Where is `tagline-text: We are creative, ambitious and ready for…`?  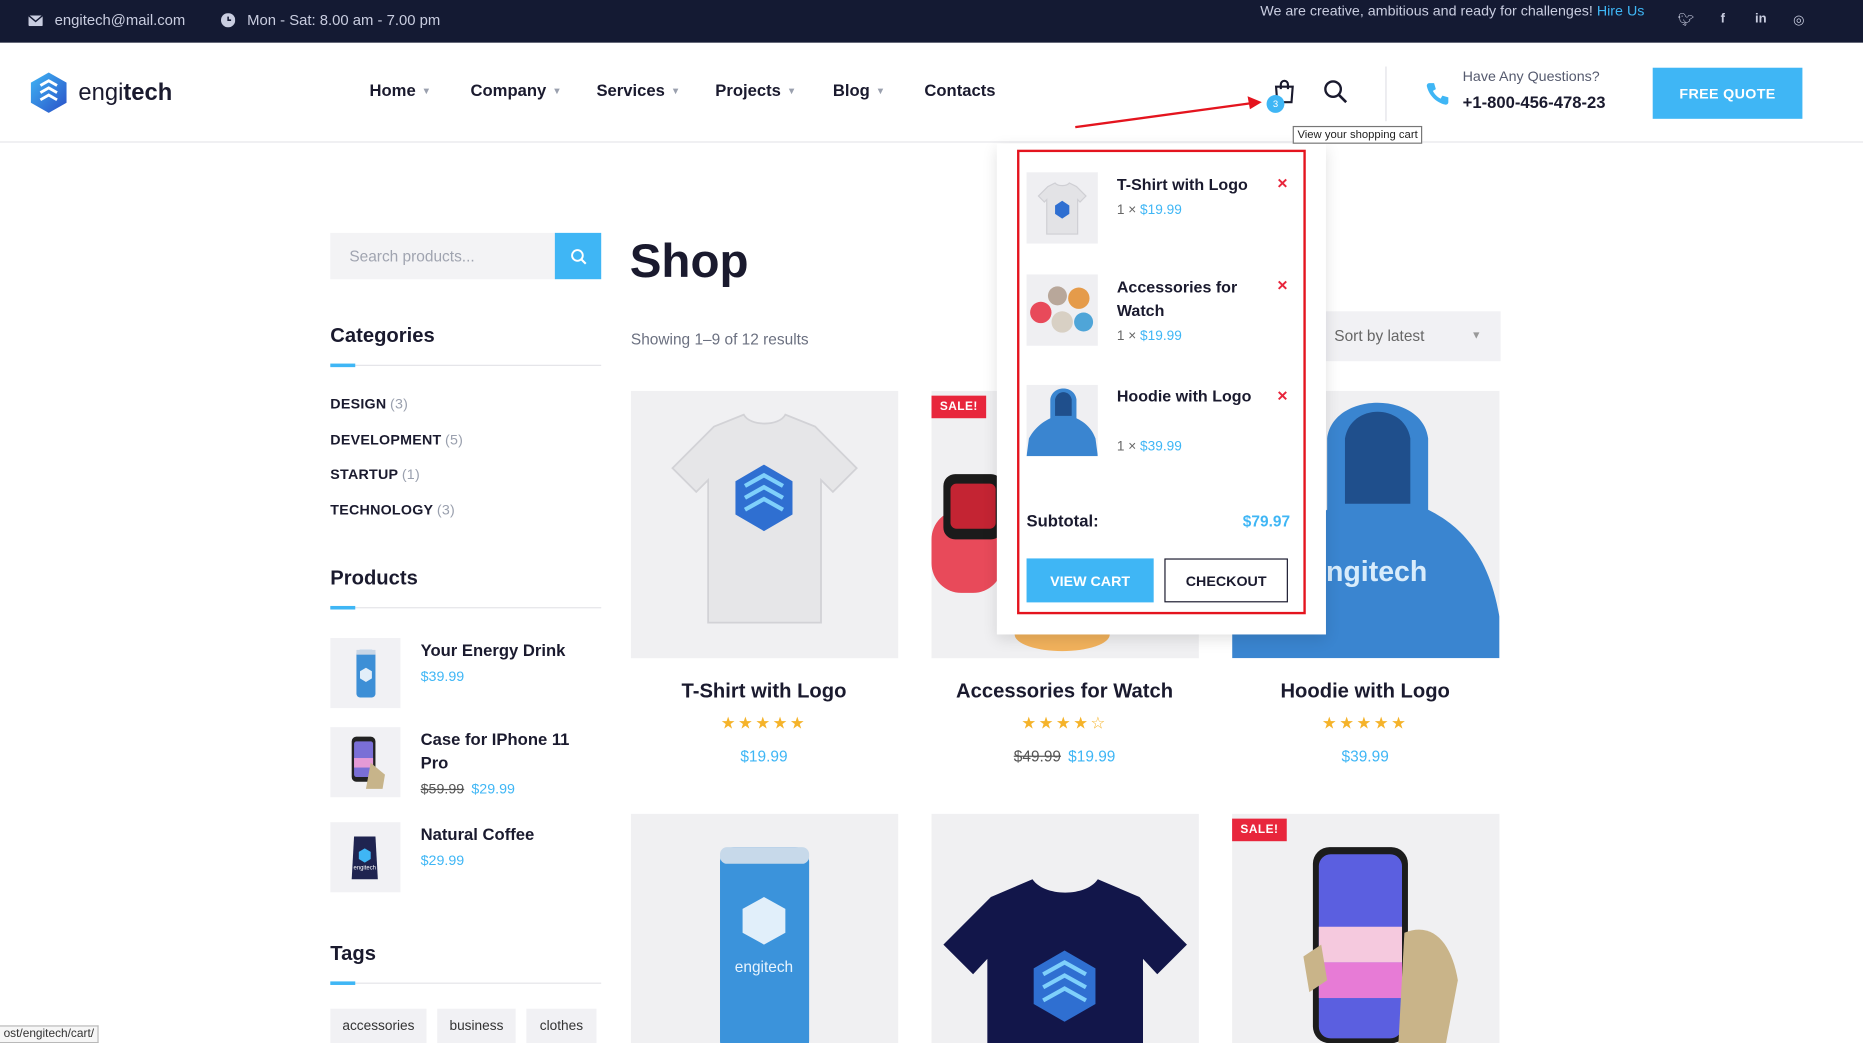
tagline-text: We are creative, ambitious and ready for… is located at coordinates (1426, 11).